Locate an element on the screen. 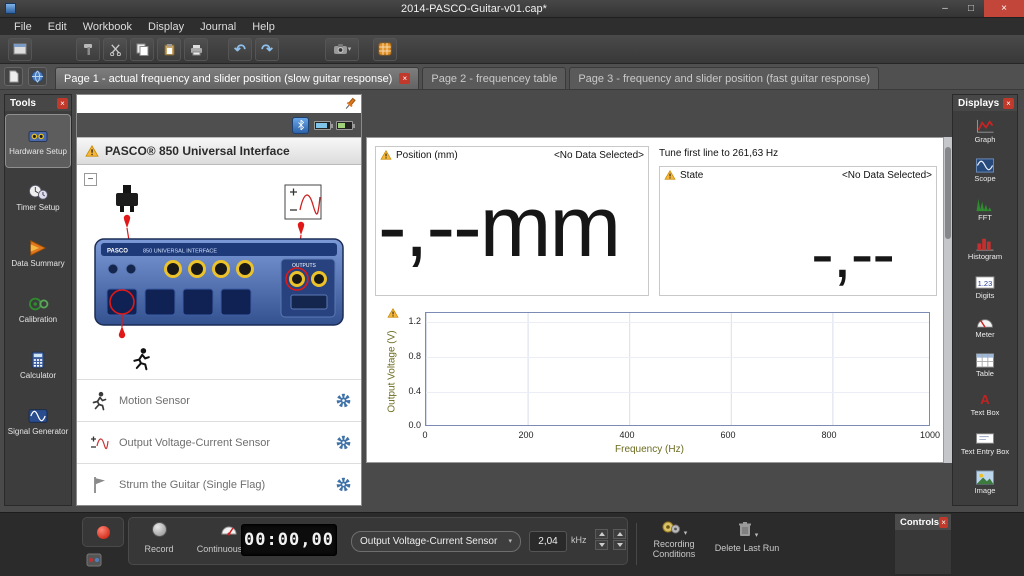  sidebar-item-hardware-setup: Hardware Setup is located at coordinates (38, 141).